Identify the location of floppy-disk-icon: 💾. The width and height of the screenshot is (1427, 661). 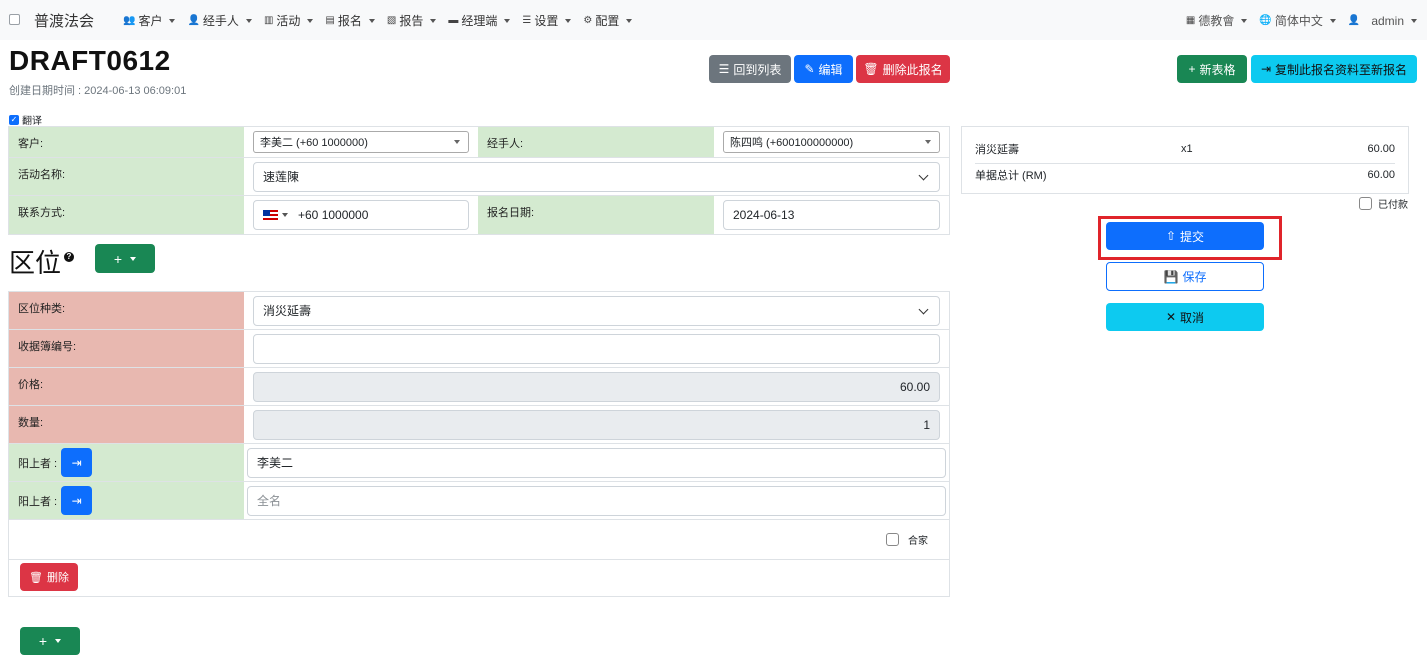
(1171, 276).